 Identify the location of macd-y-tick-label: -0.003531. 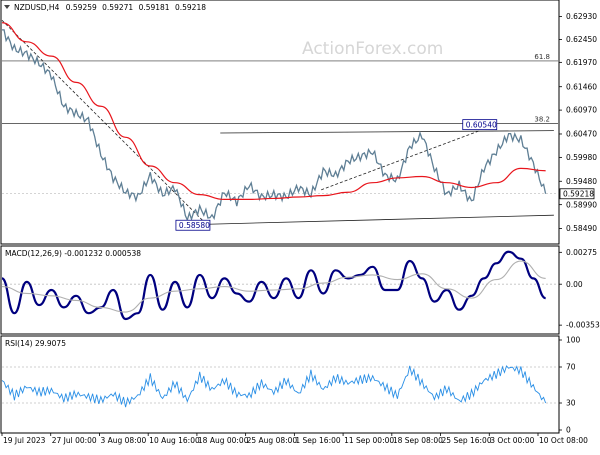
(583, 325).